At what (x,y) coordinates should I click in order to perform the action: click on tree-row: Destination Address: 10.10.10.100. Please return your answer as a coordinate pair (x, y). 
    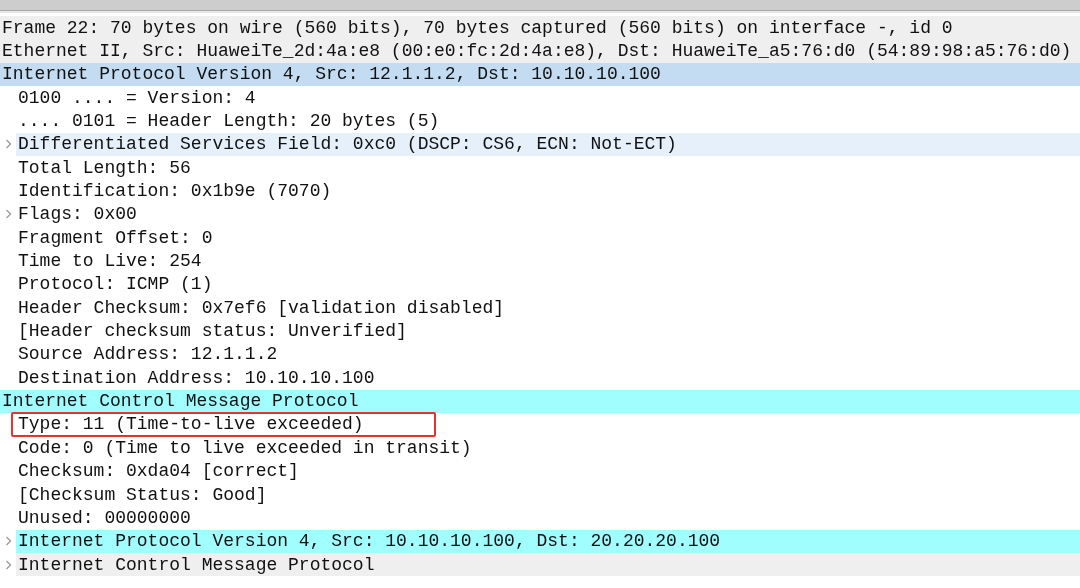
    Looking at the image, I should click on (548, 378).